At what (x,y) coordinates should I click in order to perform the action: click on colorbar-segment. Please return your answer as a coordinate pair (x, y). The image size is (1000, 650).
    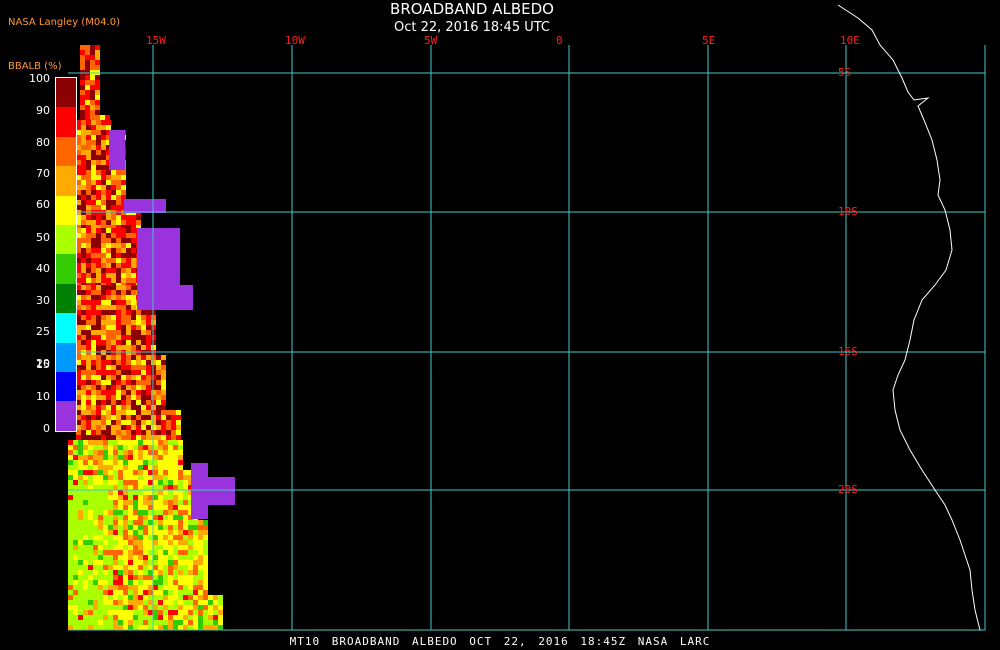
    Looking at the image, I should click on (66, 269).